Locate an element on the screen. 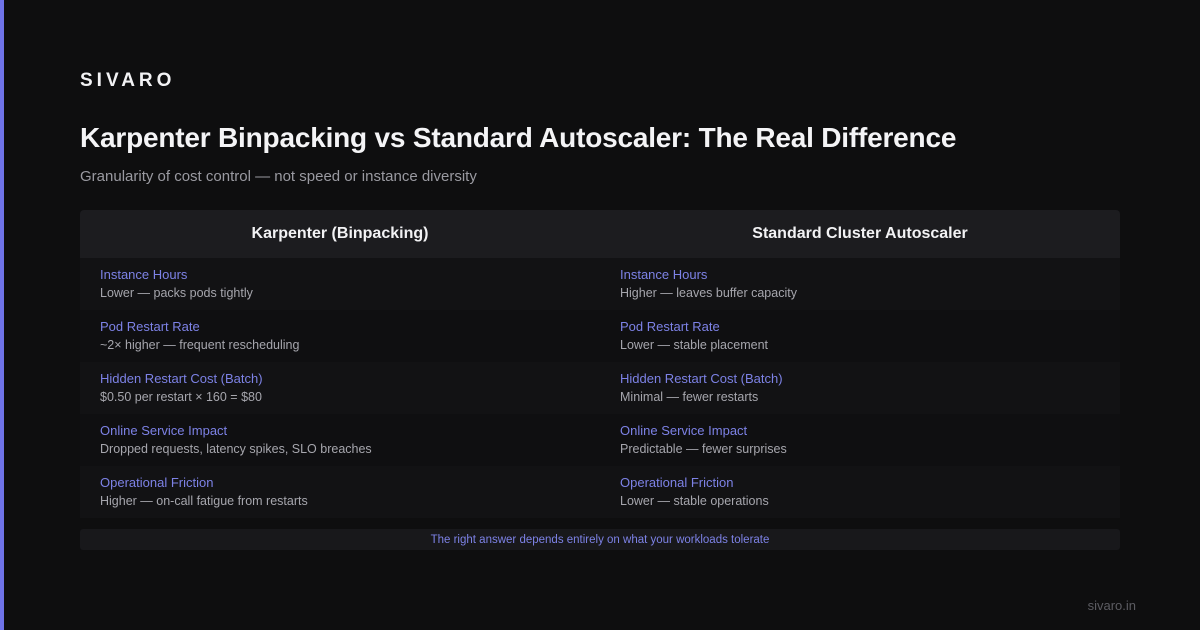  column-header-karpenter: Karpenter (Binpacking) is located at coordinates (340, 234).